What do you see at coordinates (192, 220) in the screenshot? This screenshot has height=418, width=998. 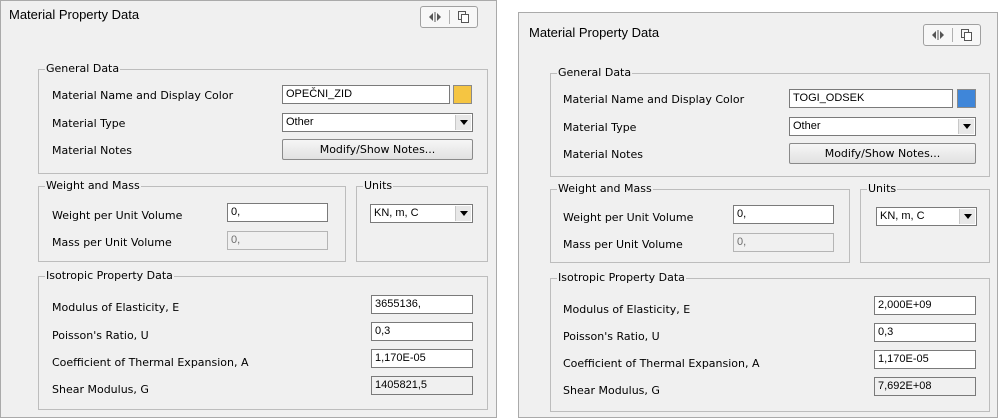 I see `weight-mass-group: Weight and Mass` at bounding box center [192, 220].